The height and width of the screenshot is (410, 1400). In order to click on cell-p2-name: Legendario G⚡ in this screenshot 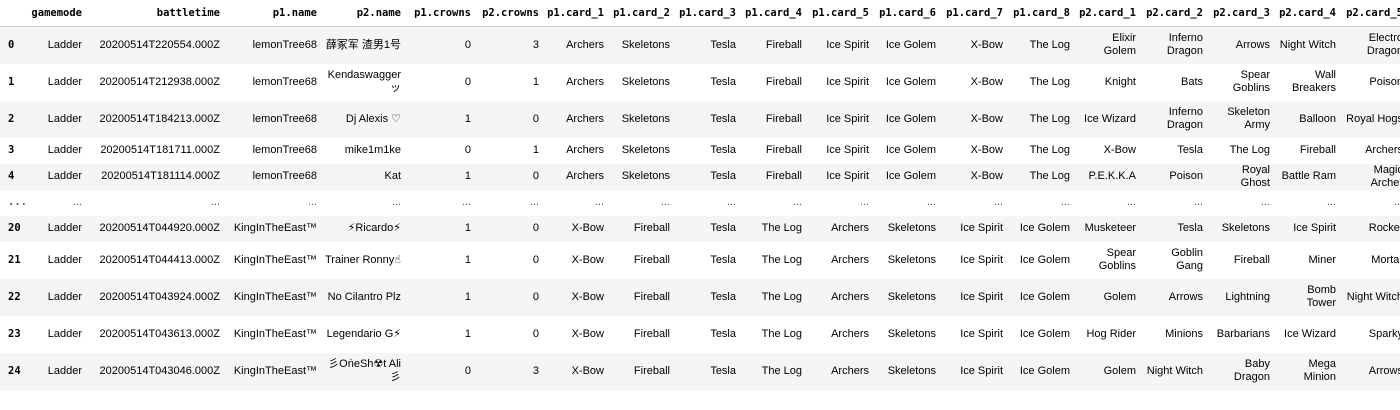, I will do `click(363, 333)`.